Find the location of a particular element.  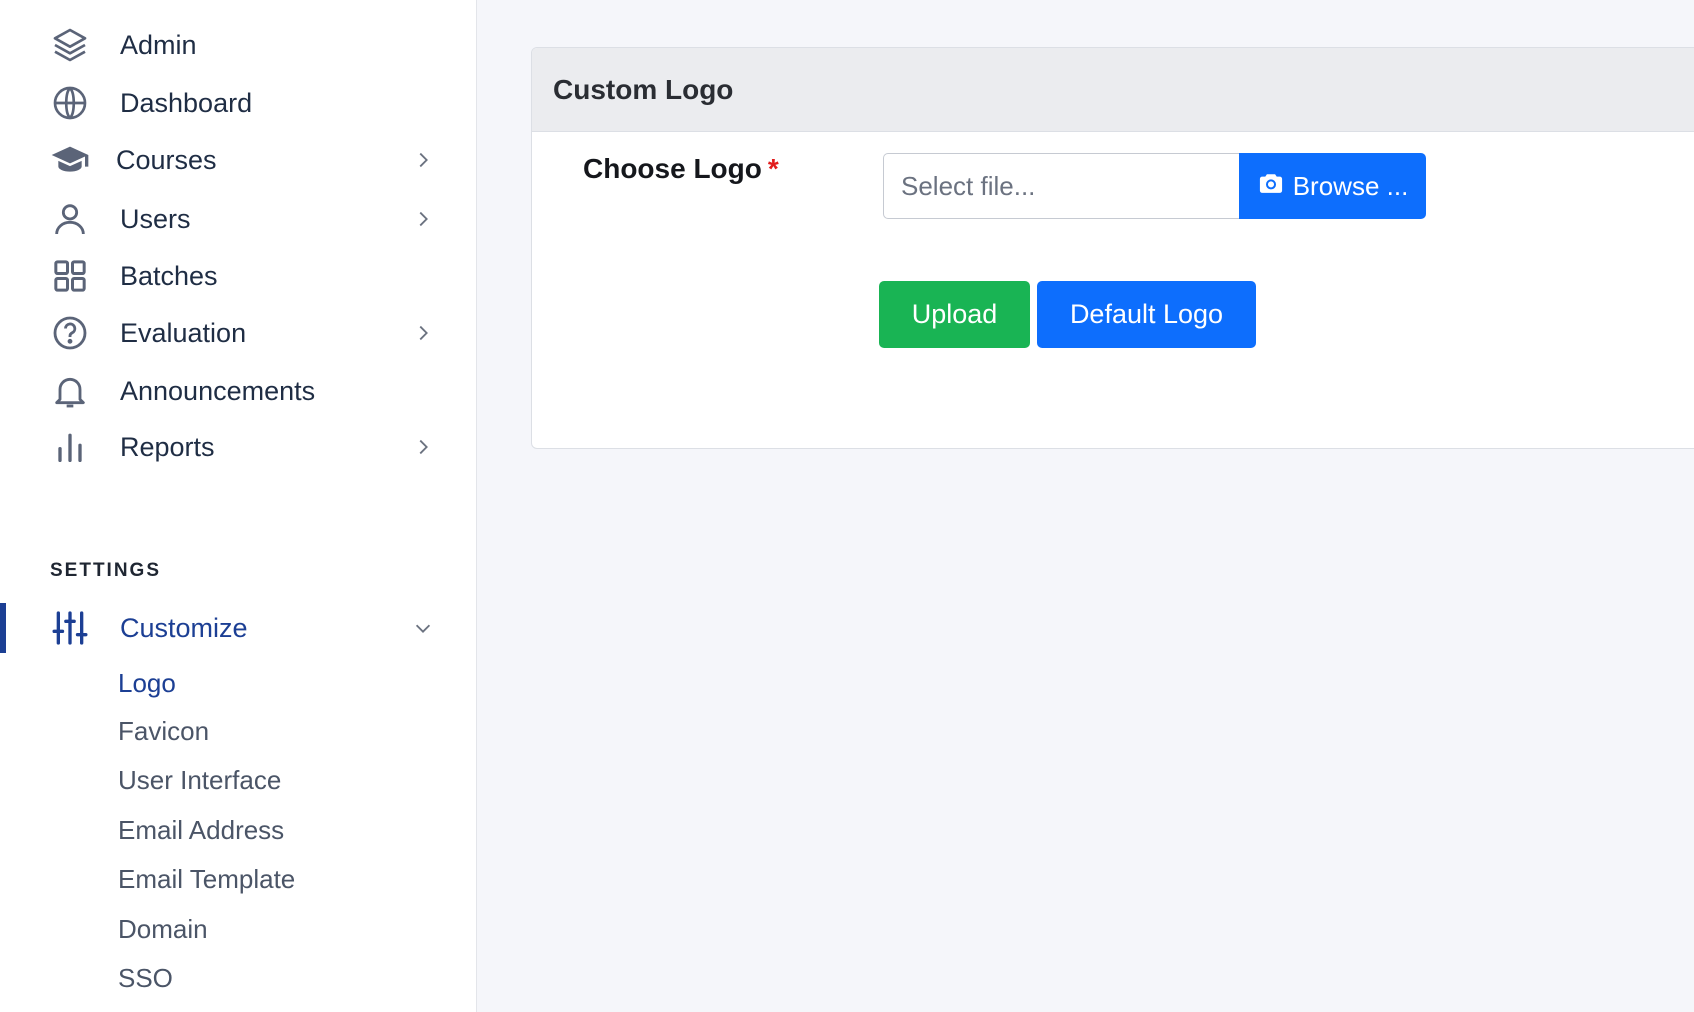

sidebar-item-label: Batches is located at coordinates (169, 275).